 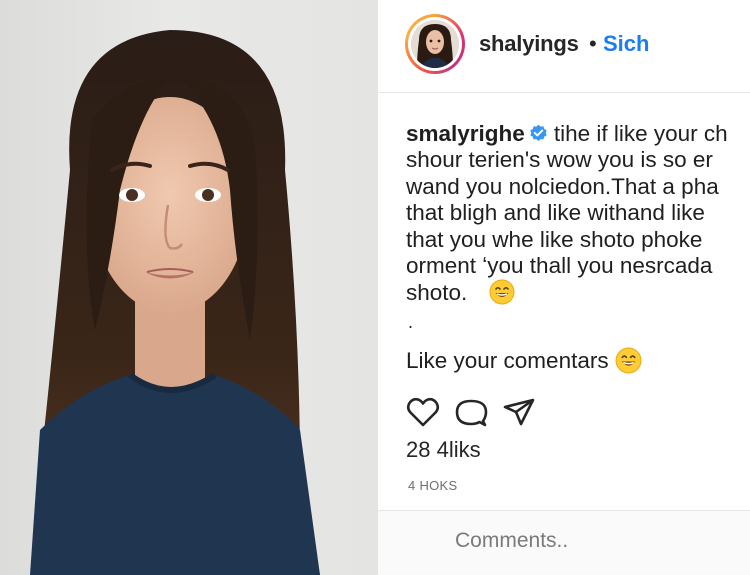 I want to click on caption-line: wand you nolciedon.That a pha, so click(x=562, y=186).